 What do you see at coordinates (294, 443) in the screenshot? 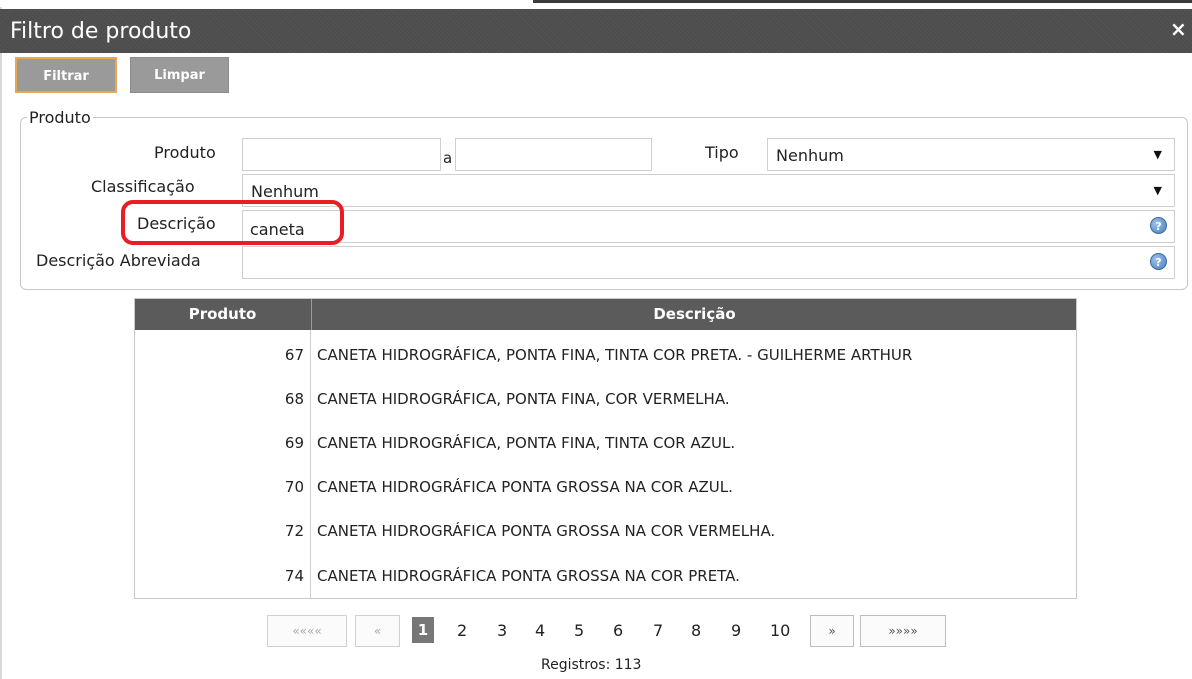
I see `cell-produto: 69` at bounding box center [294, 443].